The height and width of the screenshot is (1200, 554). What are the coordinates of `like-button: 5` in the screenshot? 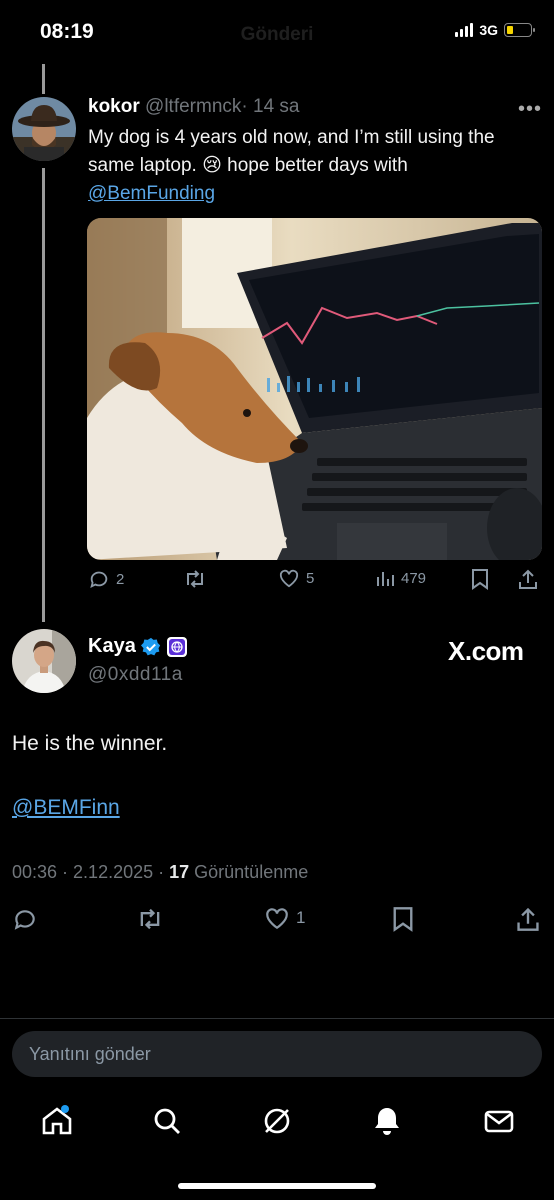 It's located at (296, 578).